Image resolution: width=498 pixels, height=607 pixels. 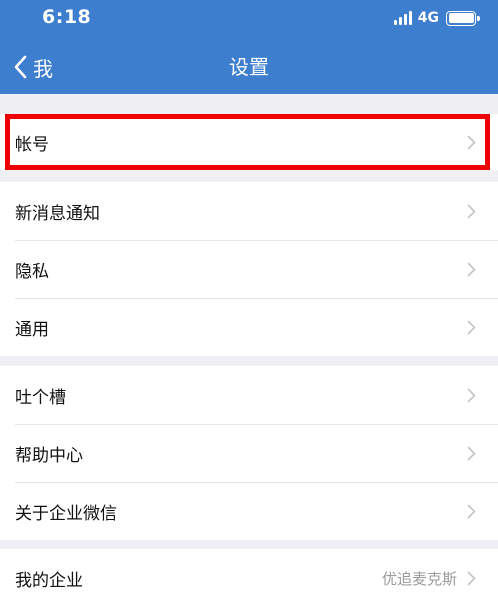 What do you see at coordinates (49, 455) in the screenshot?
I see `settings-item-label: 帮助中心` at bounding box center [49, 455].